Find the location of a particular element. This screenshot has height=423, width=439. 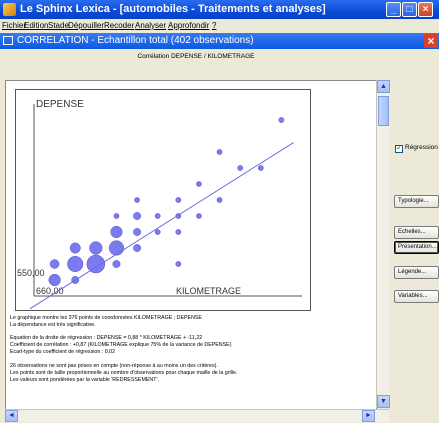

regression-checkbox-label: Régression is located at coordinates (421, 147).